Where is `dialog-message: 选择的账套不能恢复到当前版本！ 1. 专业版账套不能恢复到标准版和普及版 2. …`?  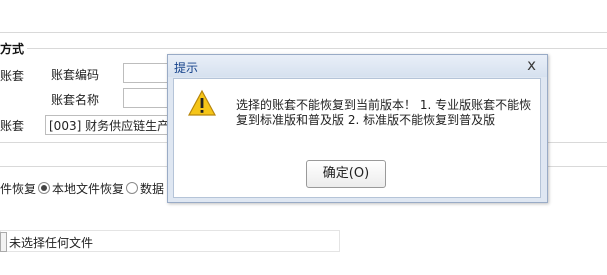 dialog-message: 选择的账套不能恢复到当前版本！ 1. 专业版账套不能恢复到标准版和普及版 2. … is located at coordinates (384, 112).